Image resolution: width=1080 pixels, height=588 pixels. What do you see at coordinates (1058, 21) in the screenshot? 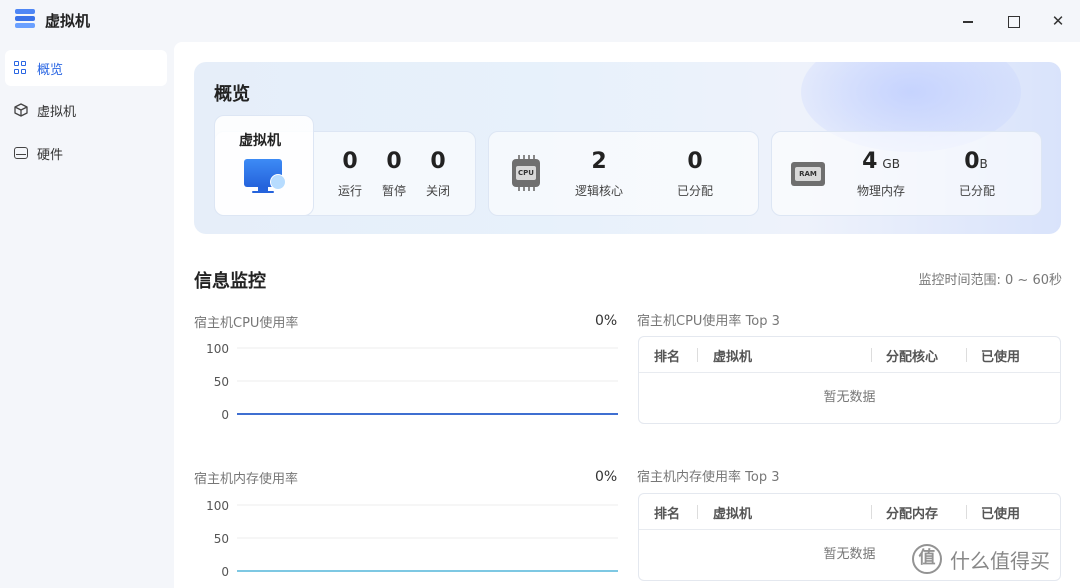
I see `close-button: ✕` at bounding box center [1058, 21].